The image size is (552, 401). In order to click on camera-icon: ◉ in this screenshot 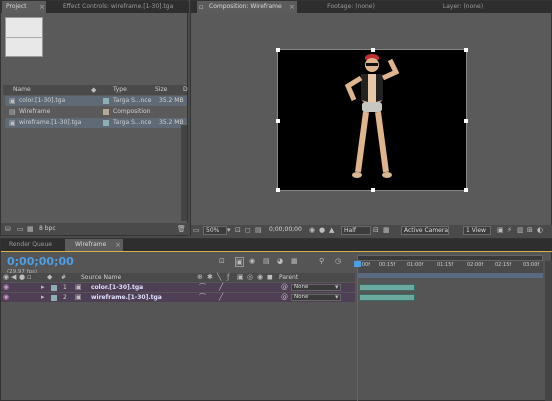, I will do `click(312, 230)`.